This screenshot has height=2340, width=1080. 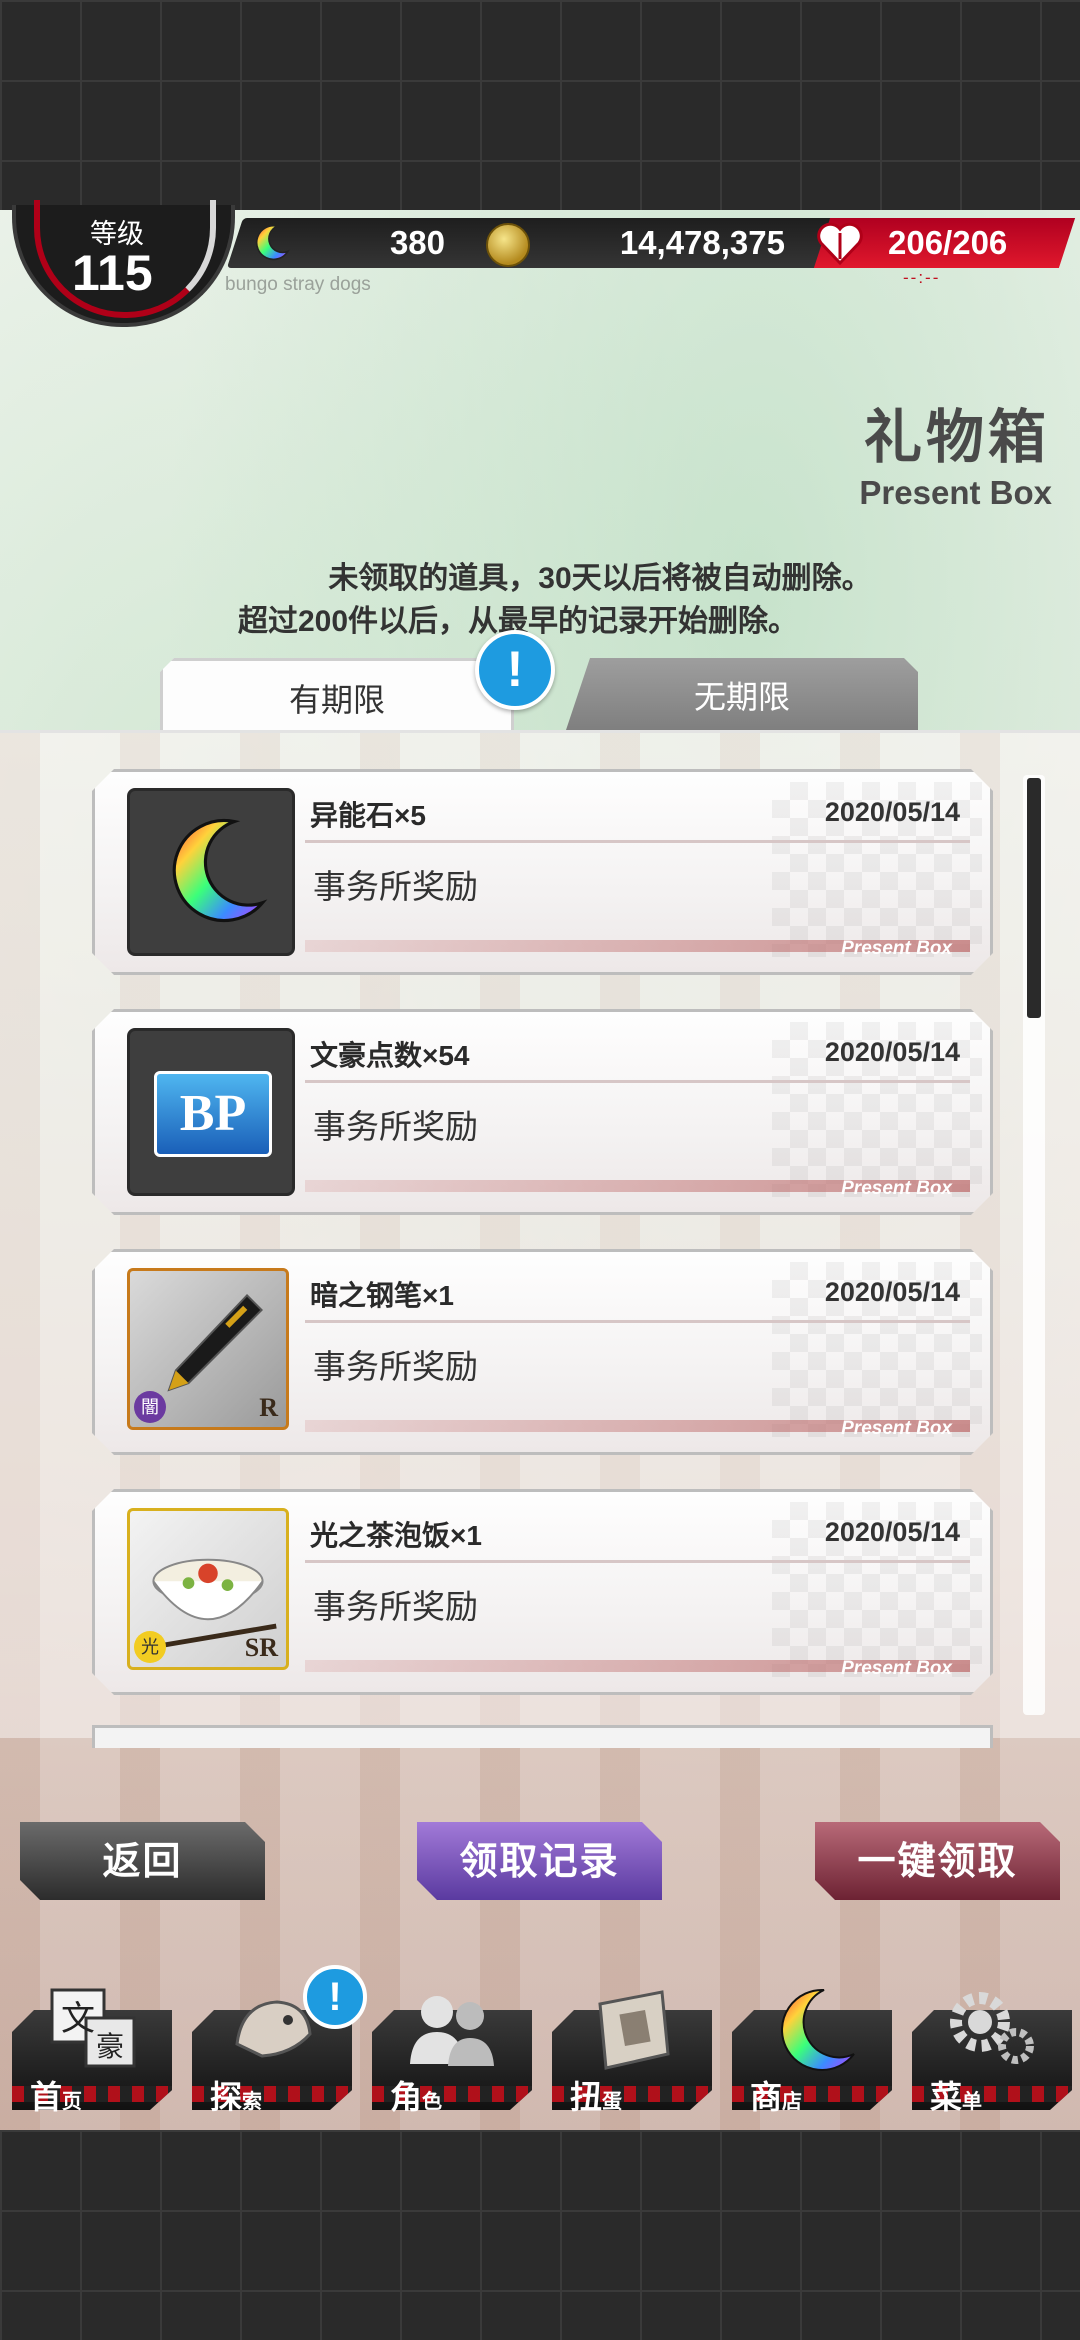 I want to click on bp-book-icon: BP, so click(x=213, y=1114).